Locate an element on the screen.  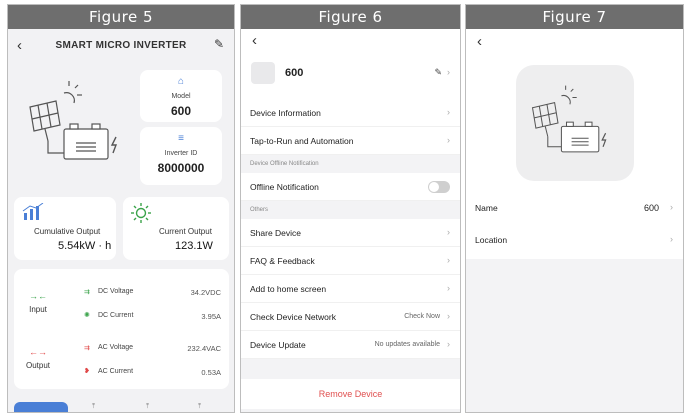
faq-feedback-row: FAQ & Feedback › is located at coordinates (350, 261).